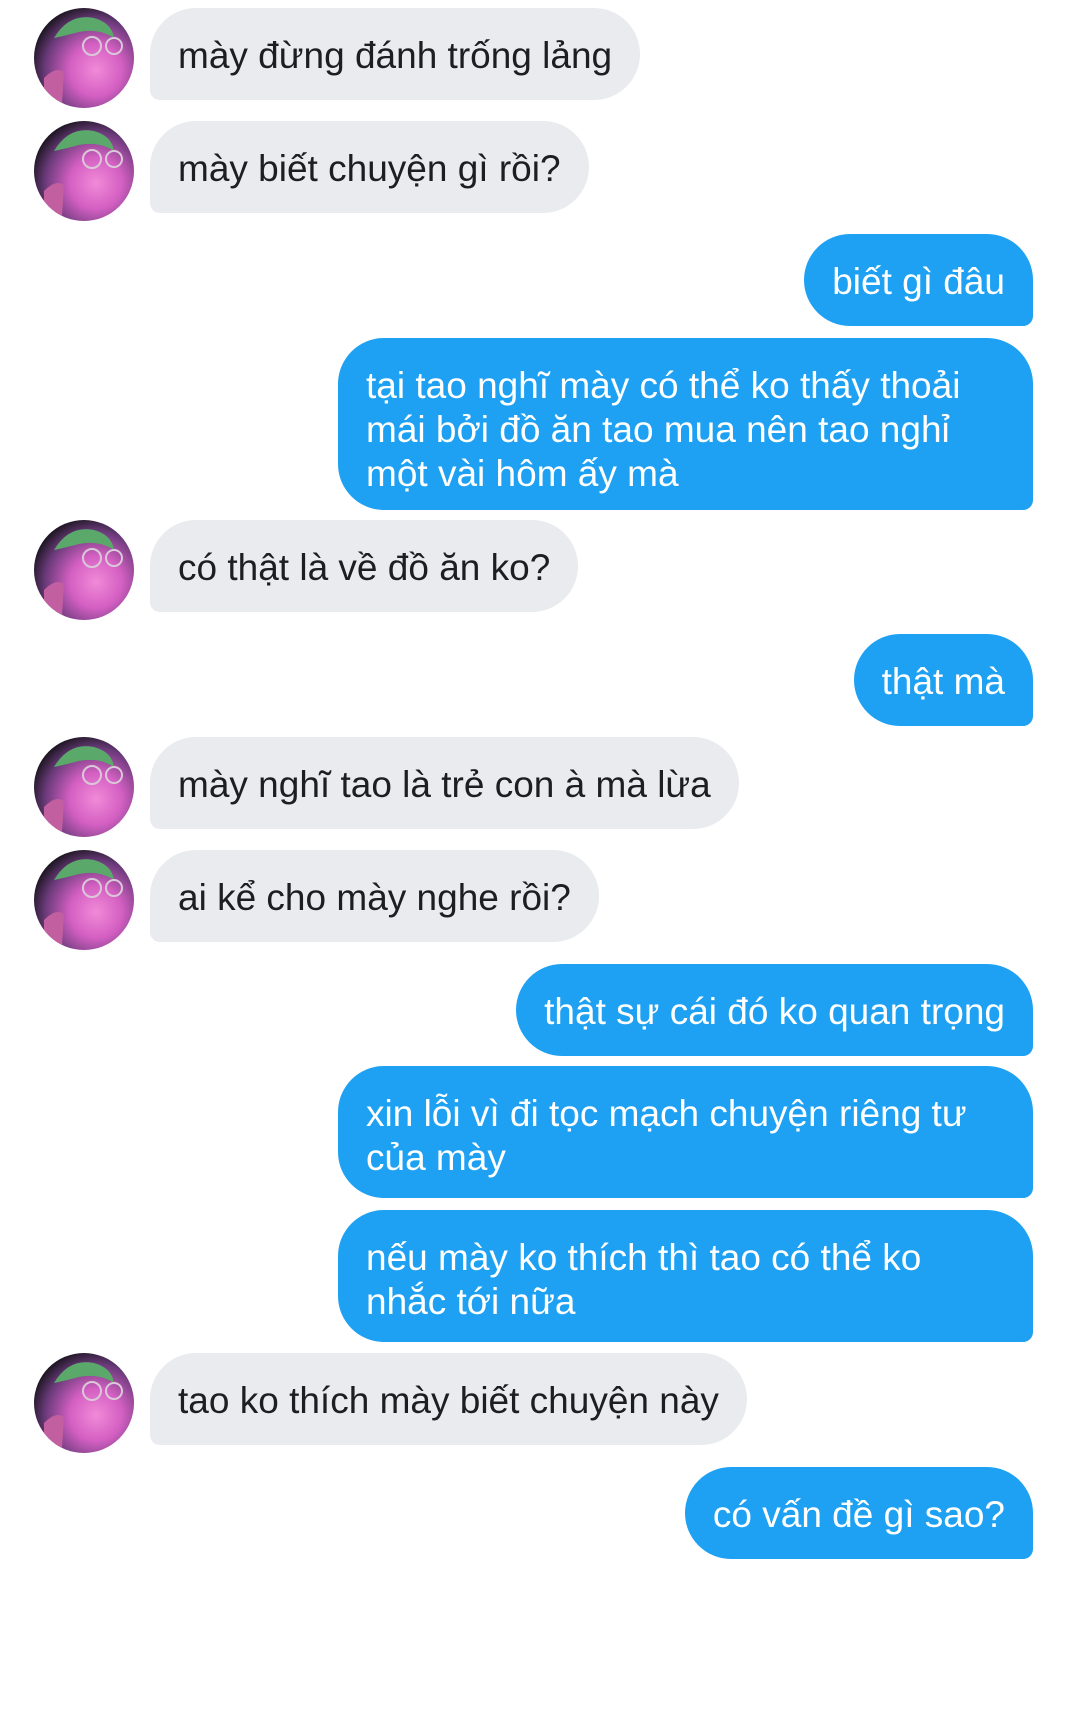 The width and height of the screenshot is (1080, 1716). I want to click on message-text: mày nghĩ tao là trẻ con à mà lừa, so click(444, 784).